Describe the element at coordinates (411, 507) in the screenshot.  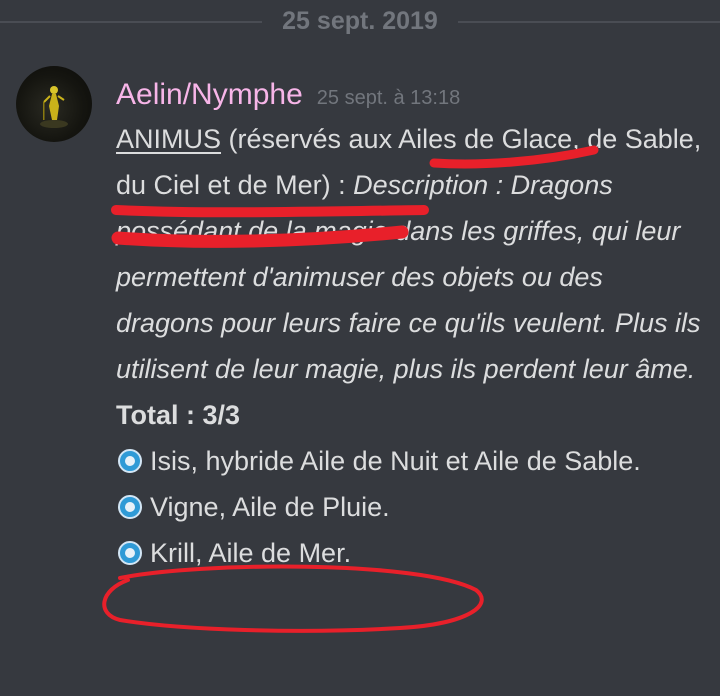
I see `list-item: Vigne, Aile de Pluie.` at that location.